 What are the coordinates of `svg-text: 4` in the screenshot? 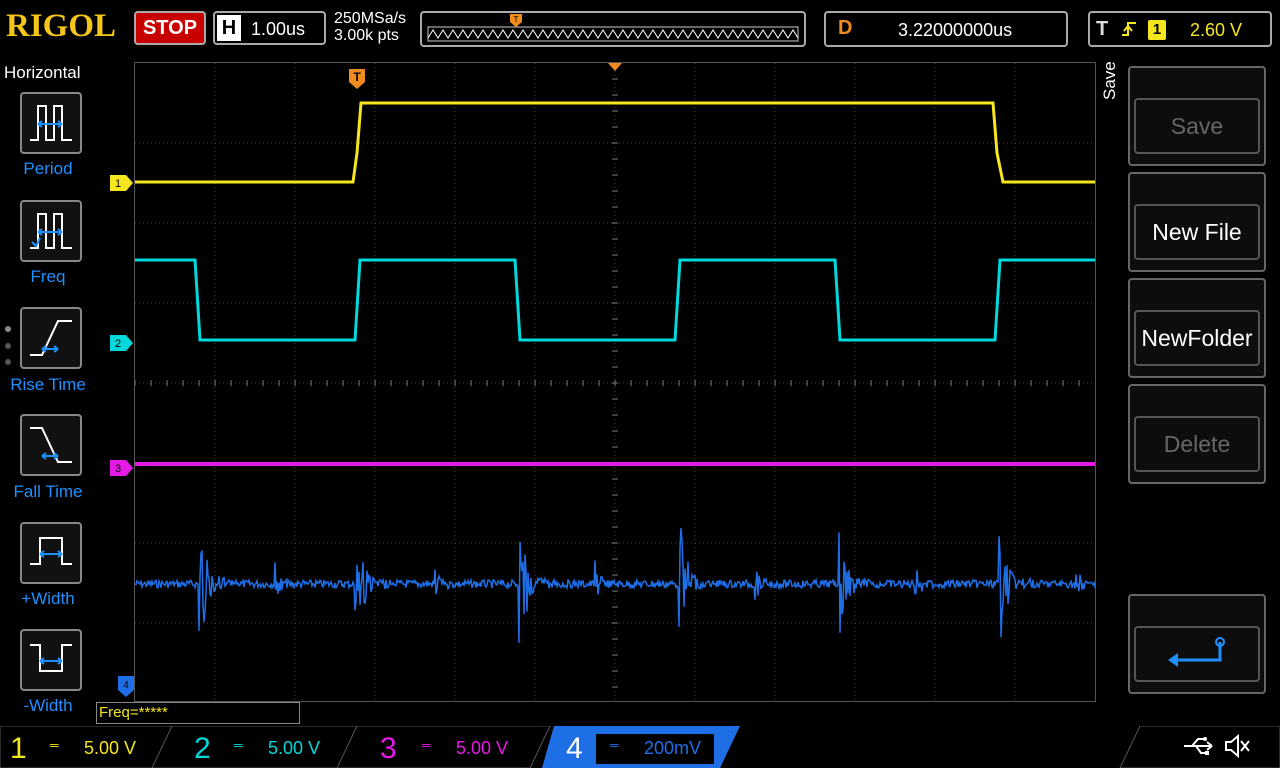 It's located at (126, 685).